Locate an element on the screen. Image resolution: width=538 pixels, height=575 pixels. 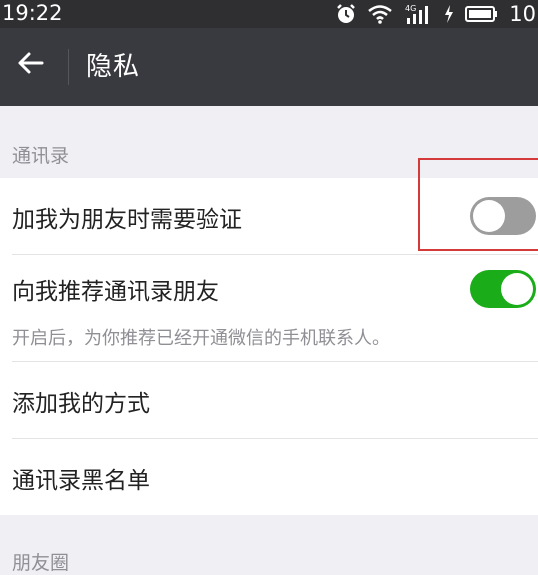
row-verify-friend: 加我为朋友时需要验证 is located at coordinates (269, 216).